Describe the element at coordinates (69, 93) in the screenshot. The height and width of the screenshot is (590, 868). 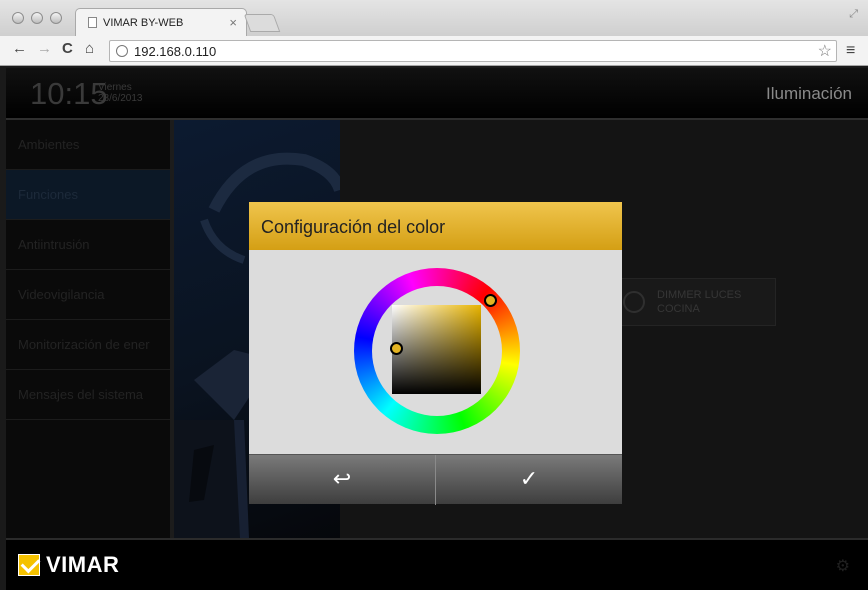
I see `clock-time: 10:15` at that location.